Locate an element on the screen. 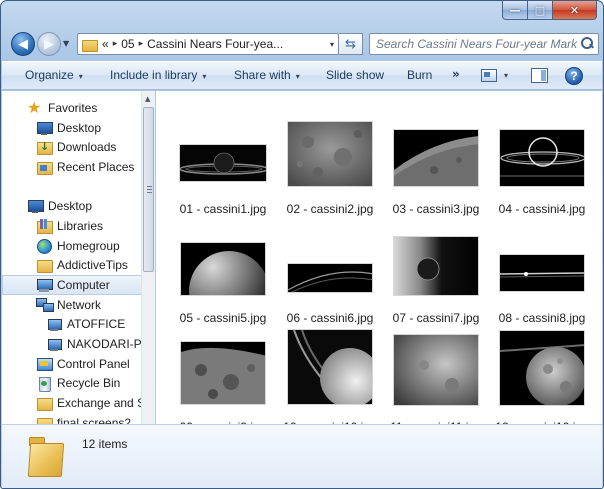  nav-addictivetips: AddictiveTips is located at coordinates (71, 265).